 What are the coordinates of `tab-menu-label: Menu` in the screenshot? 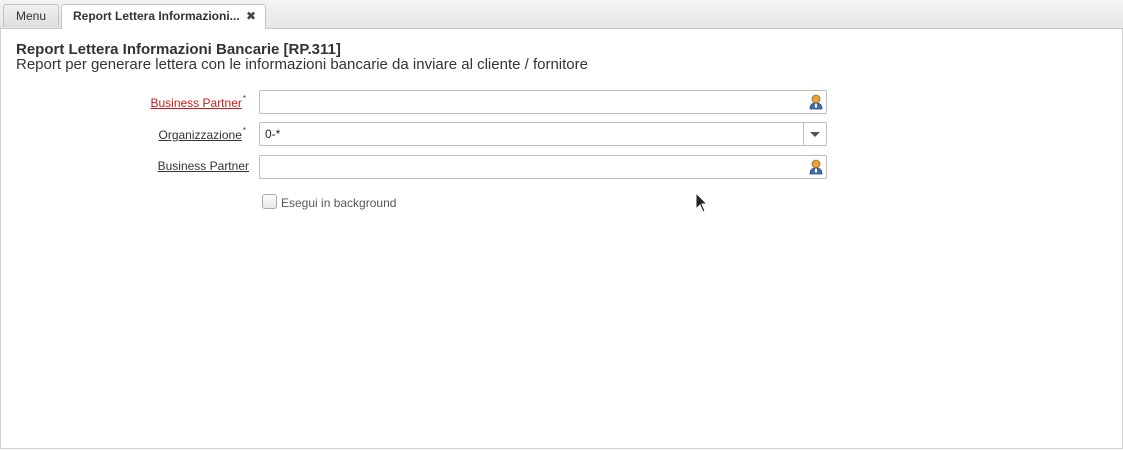 It's located at (31, 16).